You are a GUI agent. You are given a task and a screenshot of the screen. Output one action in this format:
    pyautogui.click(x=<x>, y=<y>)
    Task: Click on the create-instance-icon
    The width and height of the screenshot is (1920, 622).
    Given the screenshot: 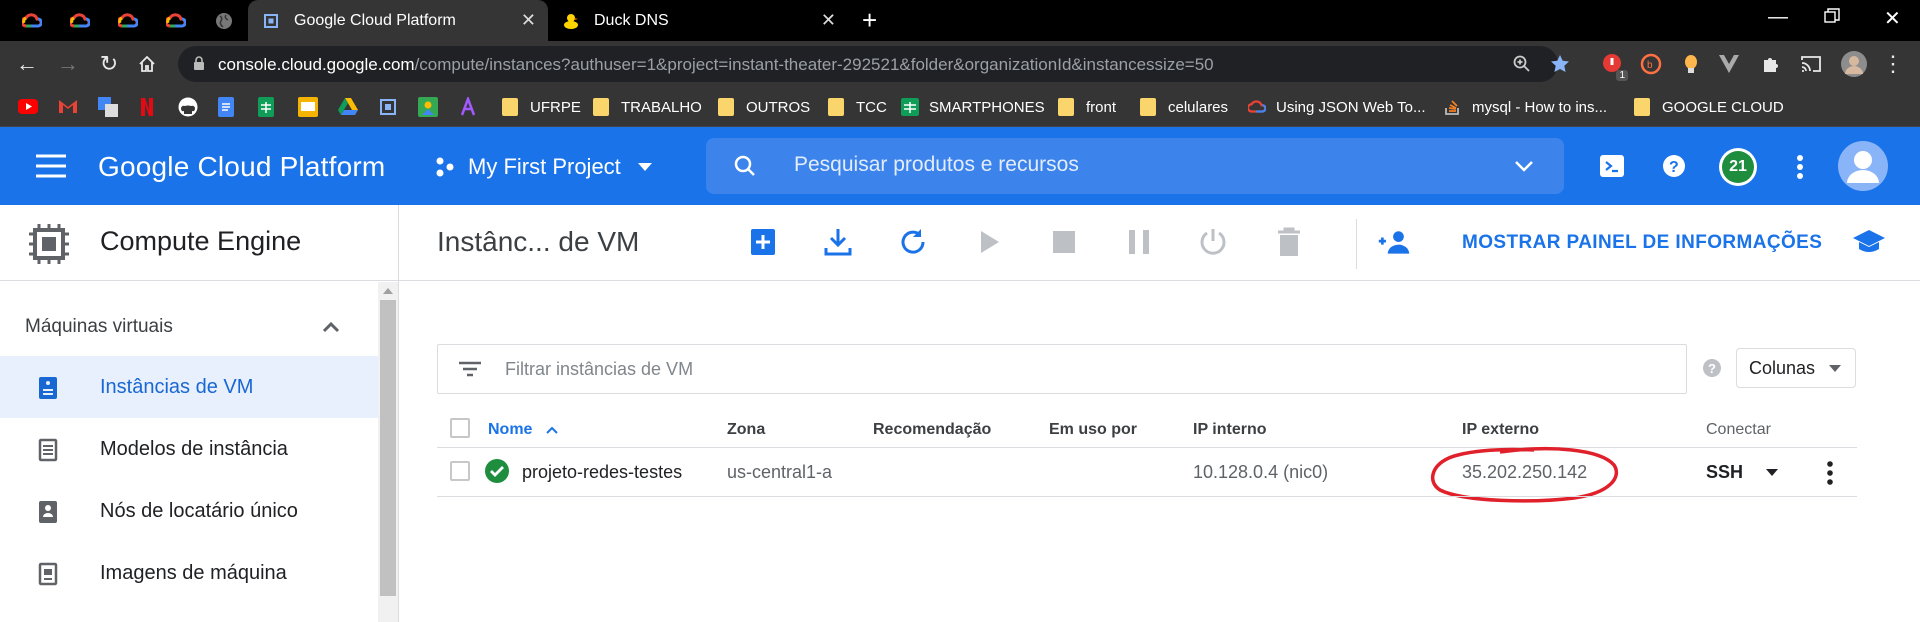 What is the action you would take?
    pyautogui.click(x=763, y=242)
    